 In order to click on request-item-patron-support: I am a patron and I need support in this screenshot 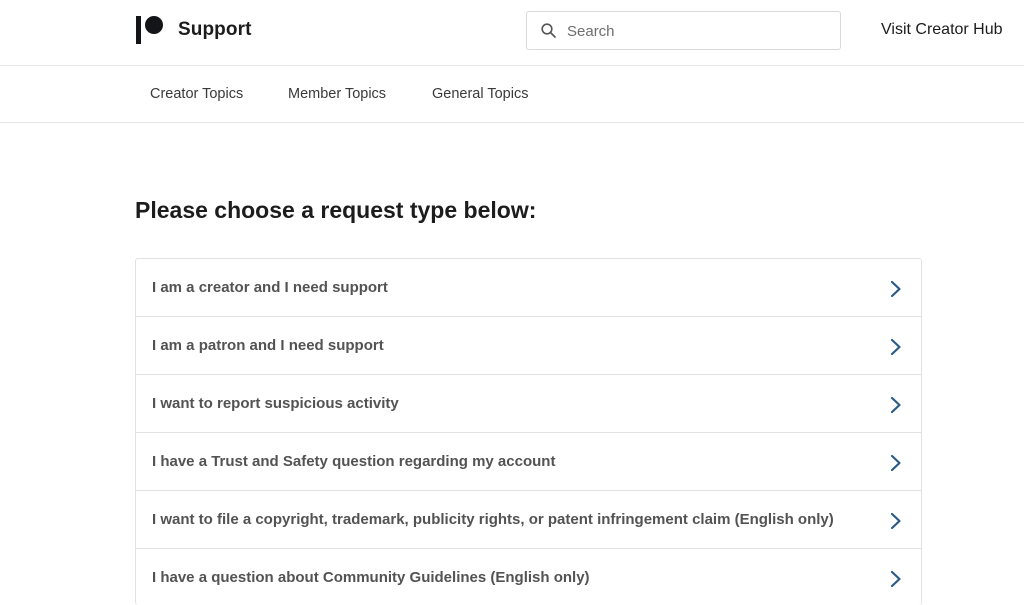, I will do `click(528, 346)`.